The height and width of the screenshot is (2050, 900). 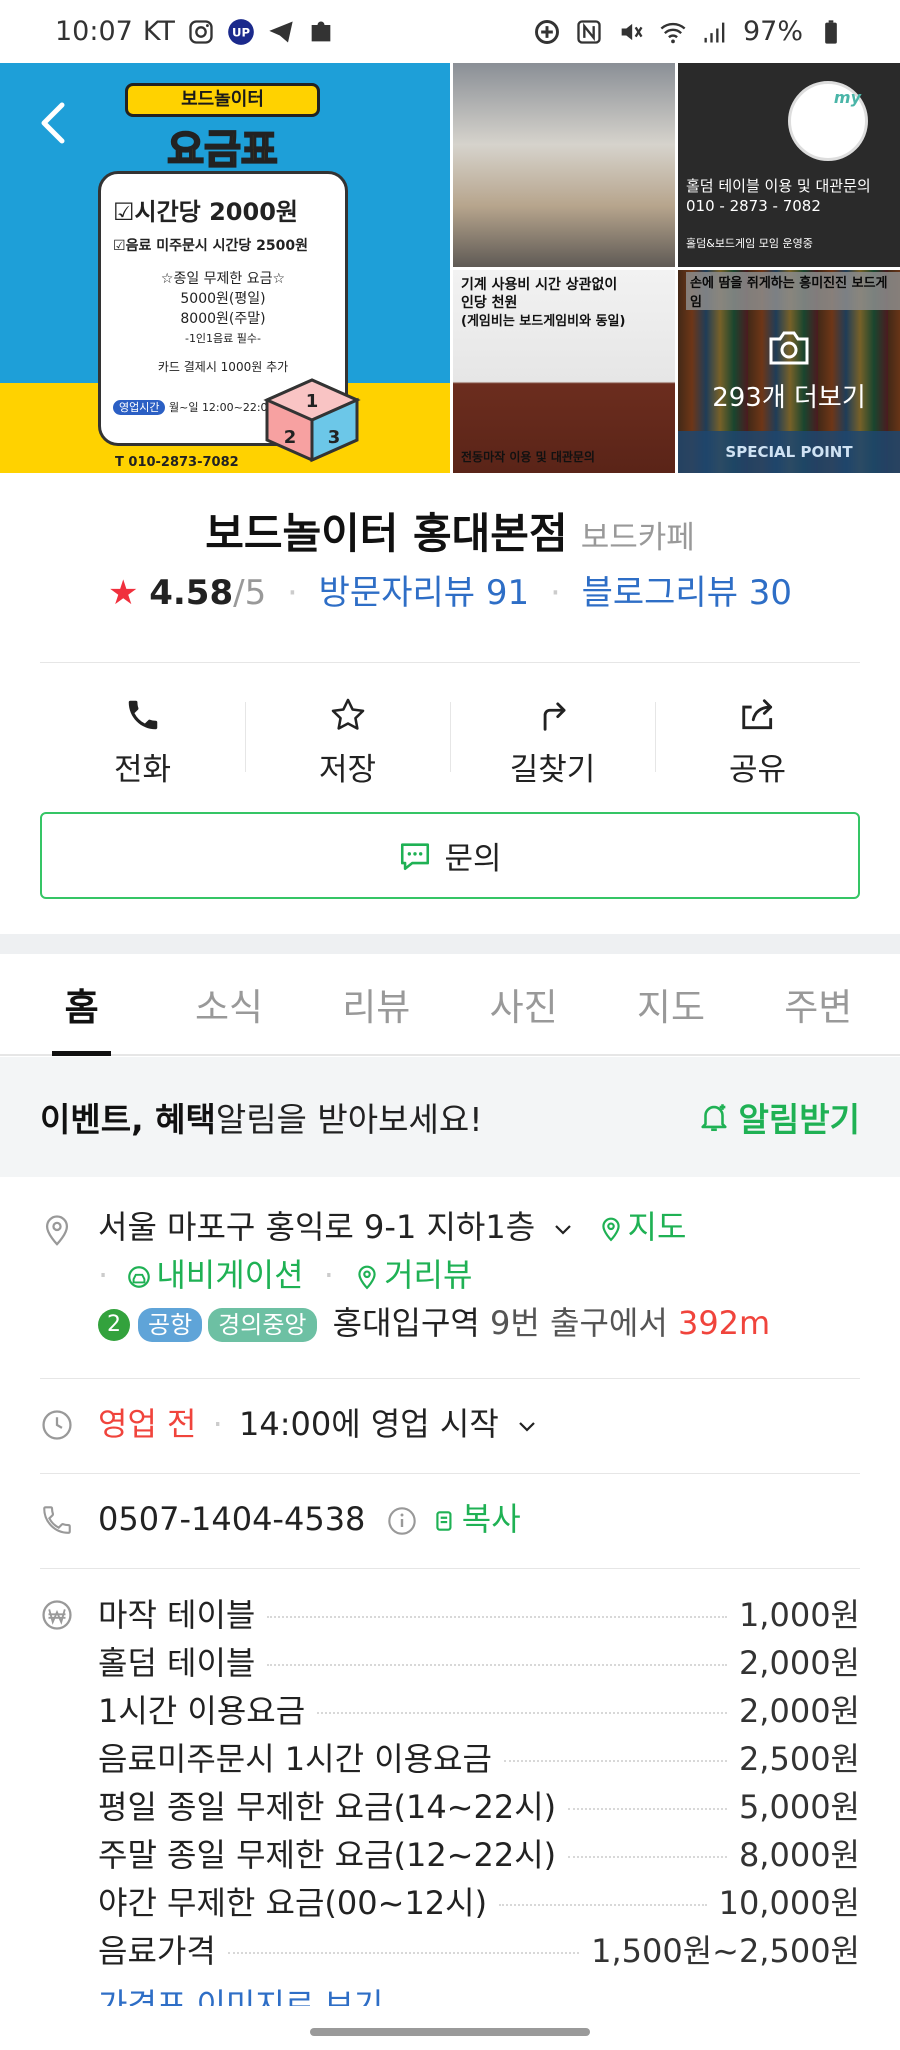 What do you see at coordinates (376, 1004) in the screenshot?
I see `tab-reviews: 리뷰` at bounding box center [376, 1004].